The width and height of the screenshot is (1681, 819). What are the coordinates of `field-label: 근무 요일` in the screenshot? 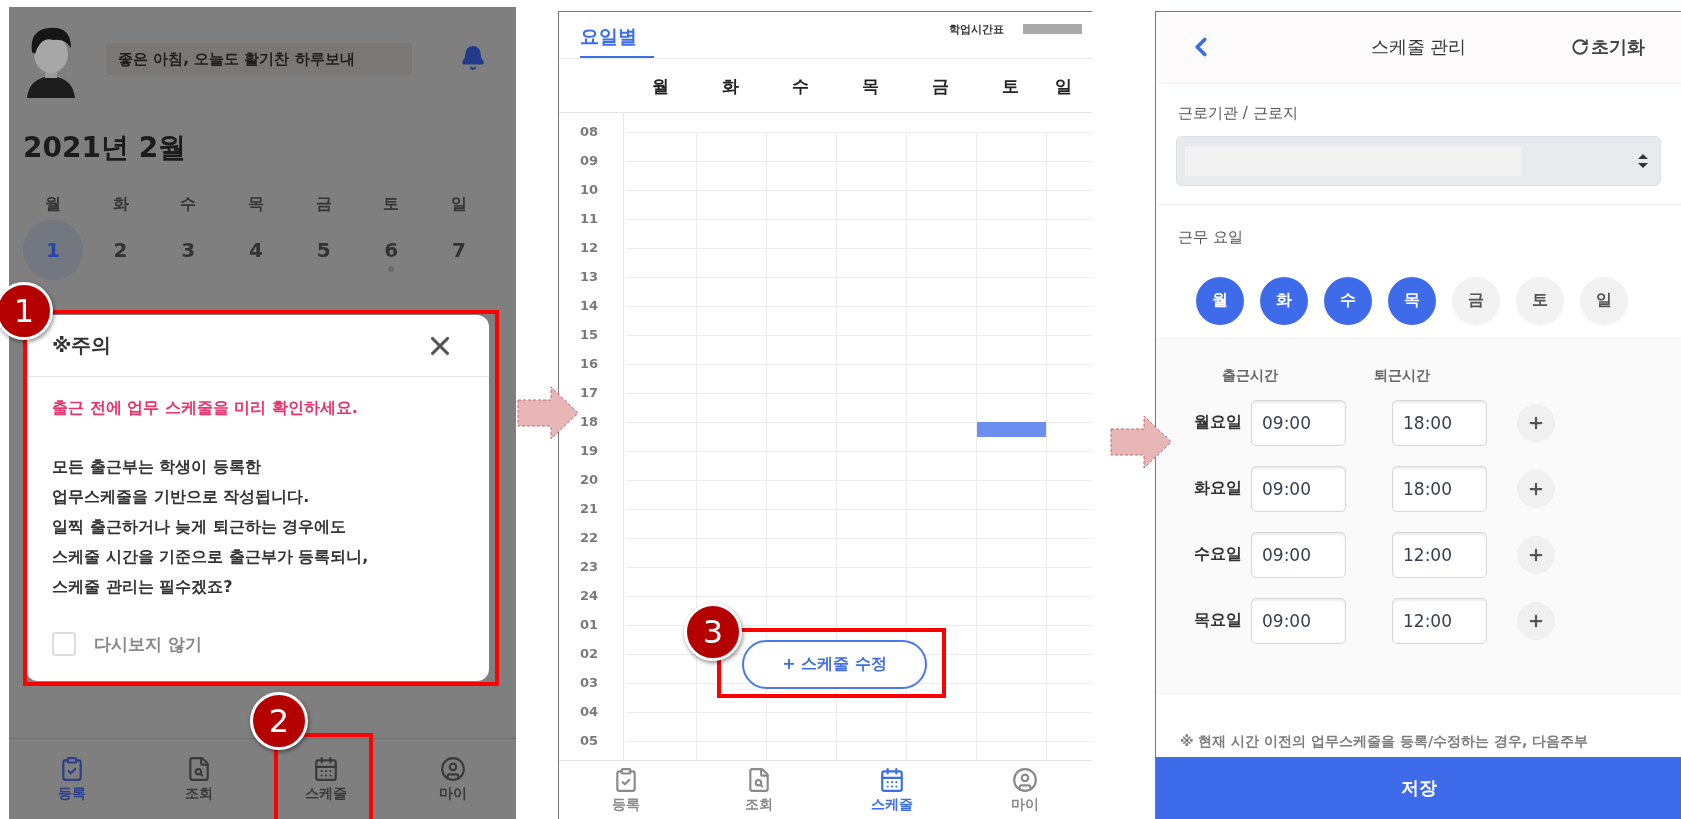 It's located at (1210, 236).